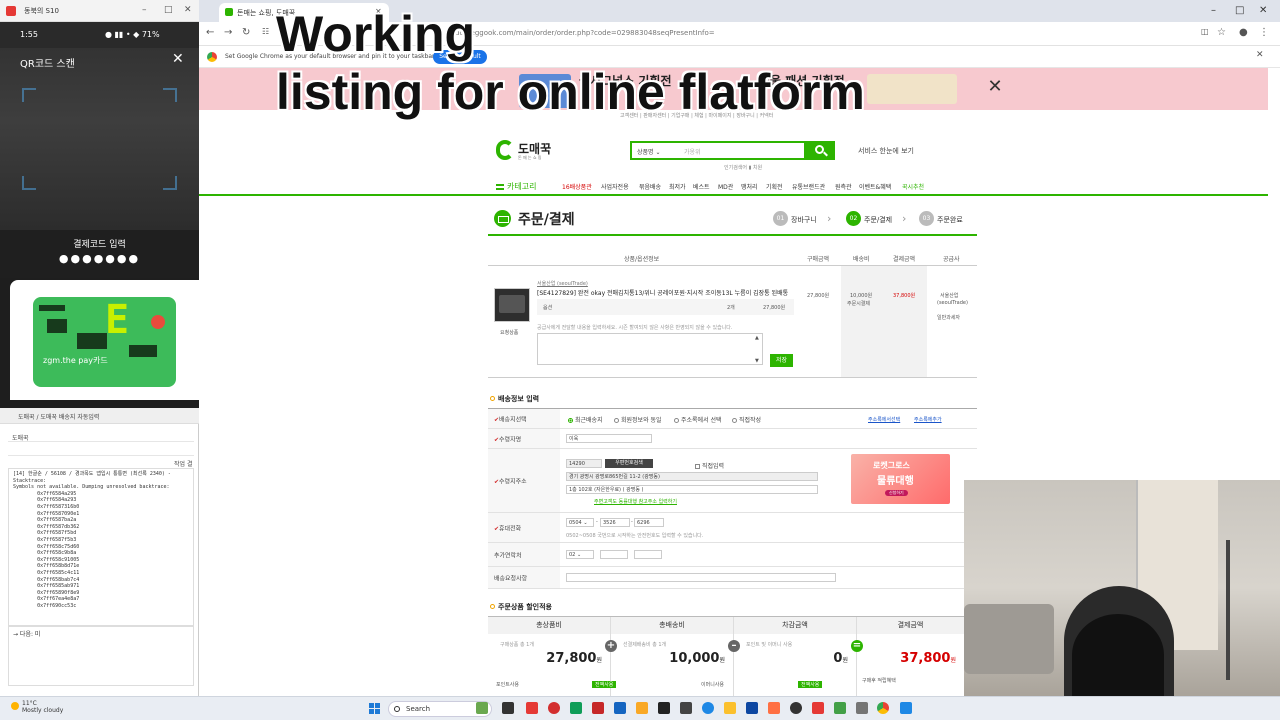 The height and width of the screenshot is (720, 1280). Describe the element at coordinates (698, 419) in the screenshot. I see `radio-address-book: 주소록에서 선택` at that location.